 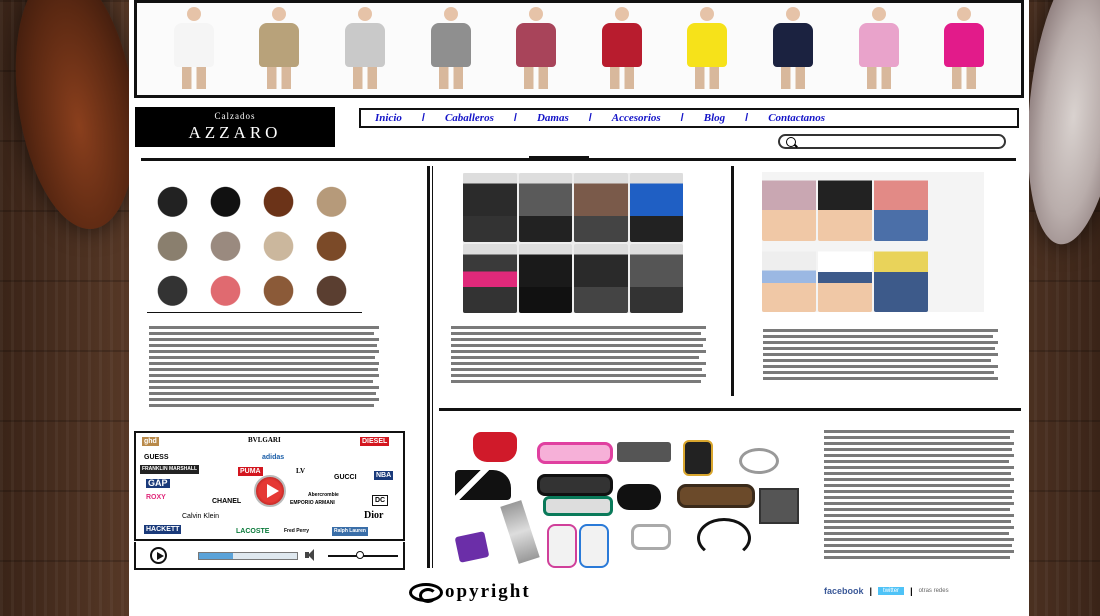 I want to click on black-scarf, so click(x=639, y=497).